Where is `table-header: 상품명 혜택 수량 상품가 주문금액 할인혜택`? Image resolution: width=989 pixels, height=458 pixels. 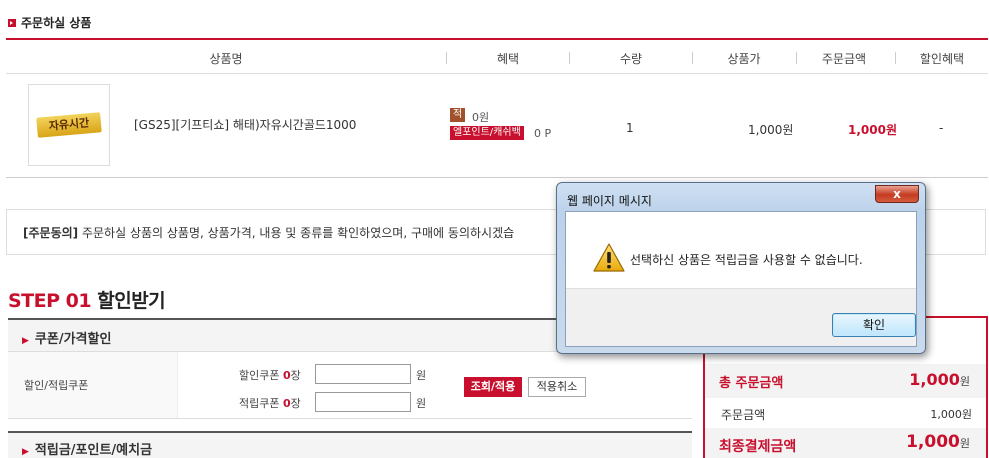
table-header: 상품명 혜택 수량 상품가 주문금액 할인혜택 is located at coordinates (497, 57).